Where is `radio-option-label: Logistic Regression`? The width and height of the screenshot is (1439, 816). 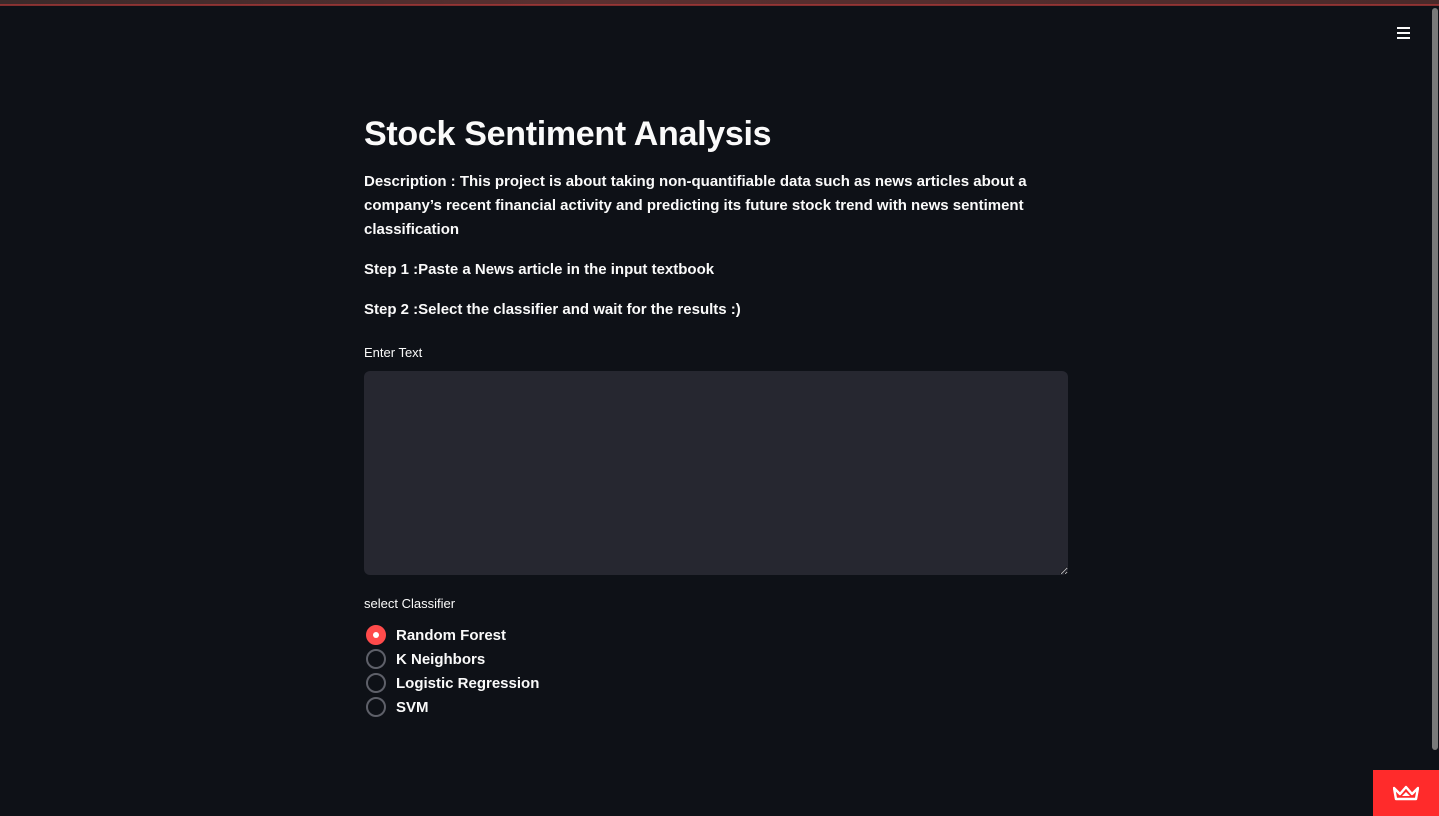 radio-option-label: Logistic Regression is located at coordinates (468, 683).